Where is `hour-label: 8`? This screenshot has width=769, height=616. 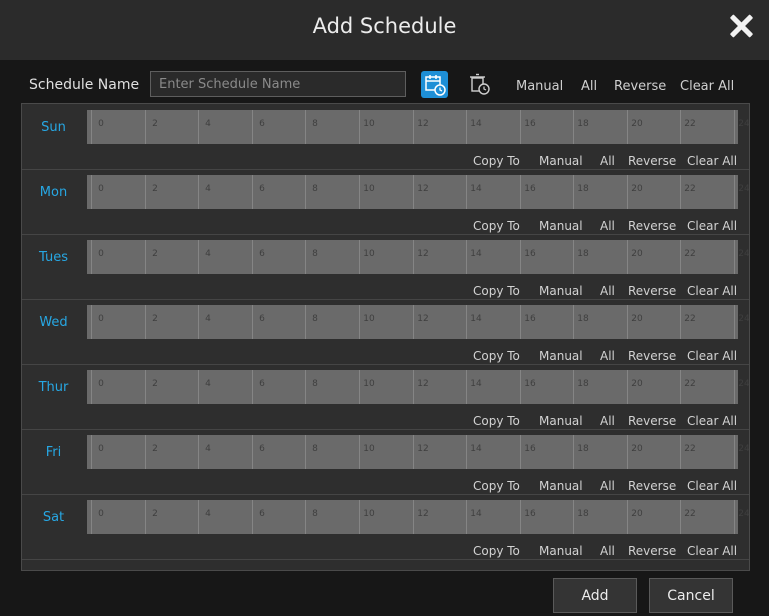 hour-label: 8 is located at coordinates (315, 254).